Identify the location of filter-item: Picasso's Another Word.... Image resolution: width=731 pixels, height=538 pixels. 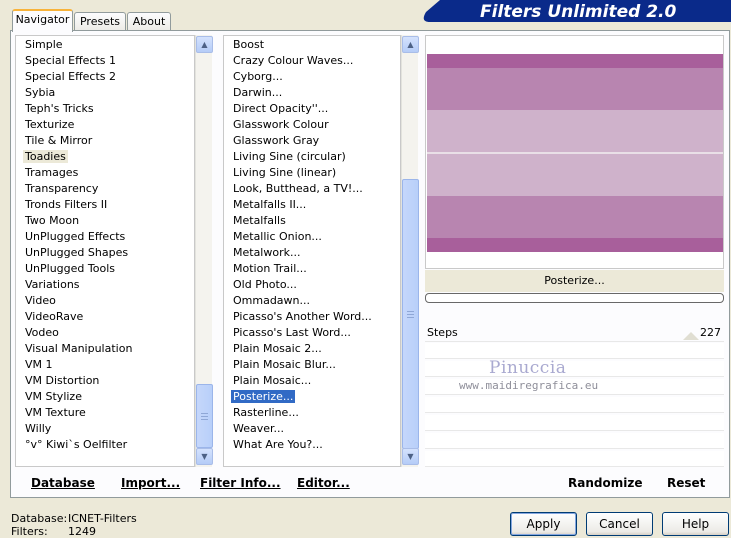
(312, 317).